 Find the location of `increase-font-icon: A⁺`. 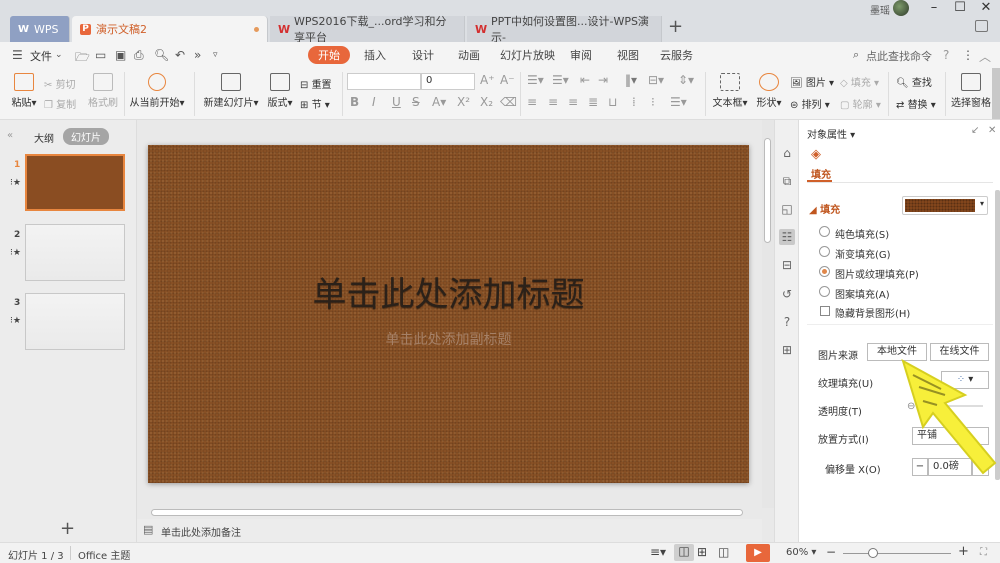

increase-font-icon: A⁺ is located at coordinates (487, 80).